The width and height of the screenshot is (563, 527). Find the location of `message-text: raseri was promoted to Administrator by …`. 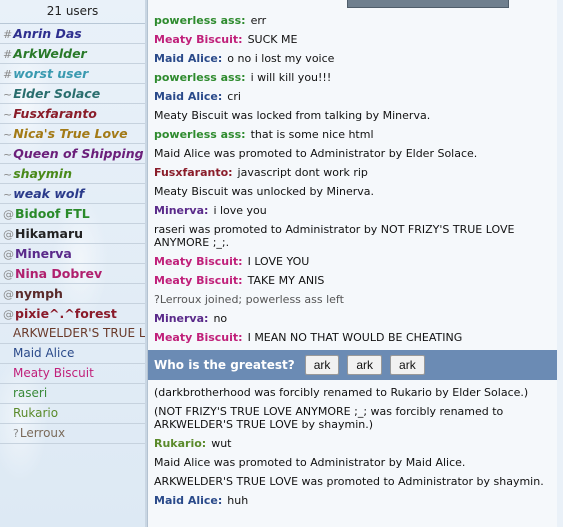

message-text: raseri was promoted to Administrator by … is located at coordinates (334, 236).